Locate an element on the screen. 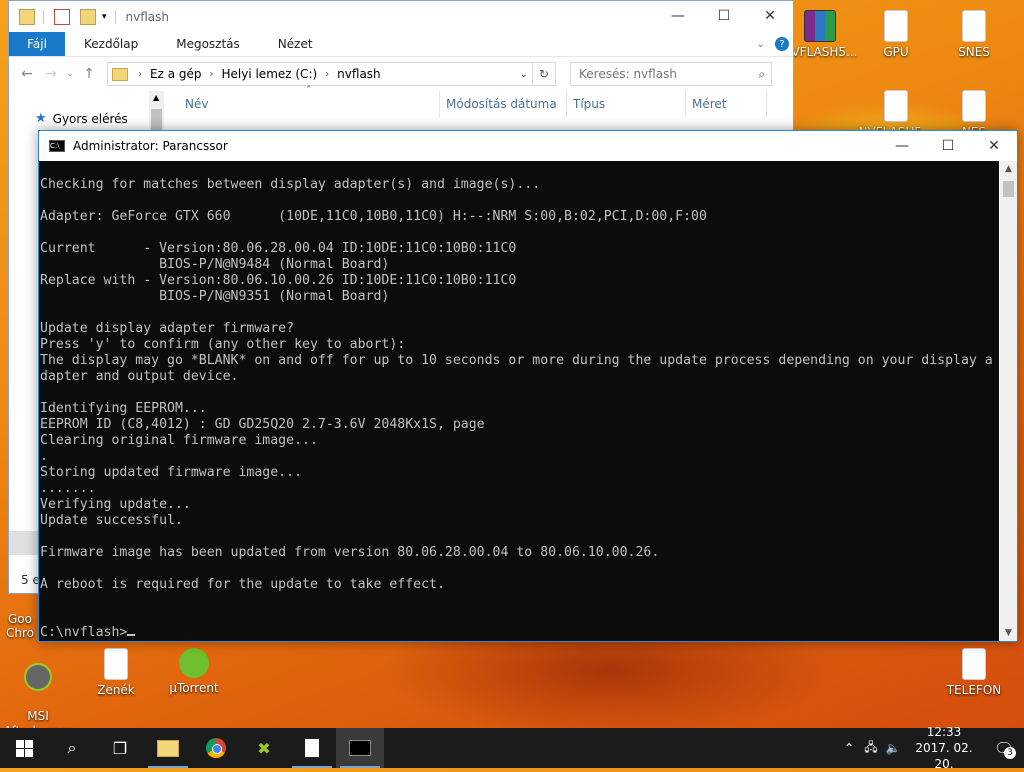  cmd-titlebar: C:\ Administrator: Parancssor — ☐ ✕ is located at coordinates (528, 146).